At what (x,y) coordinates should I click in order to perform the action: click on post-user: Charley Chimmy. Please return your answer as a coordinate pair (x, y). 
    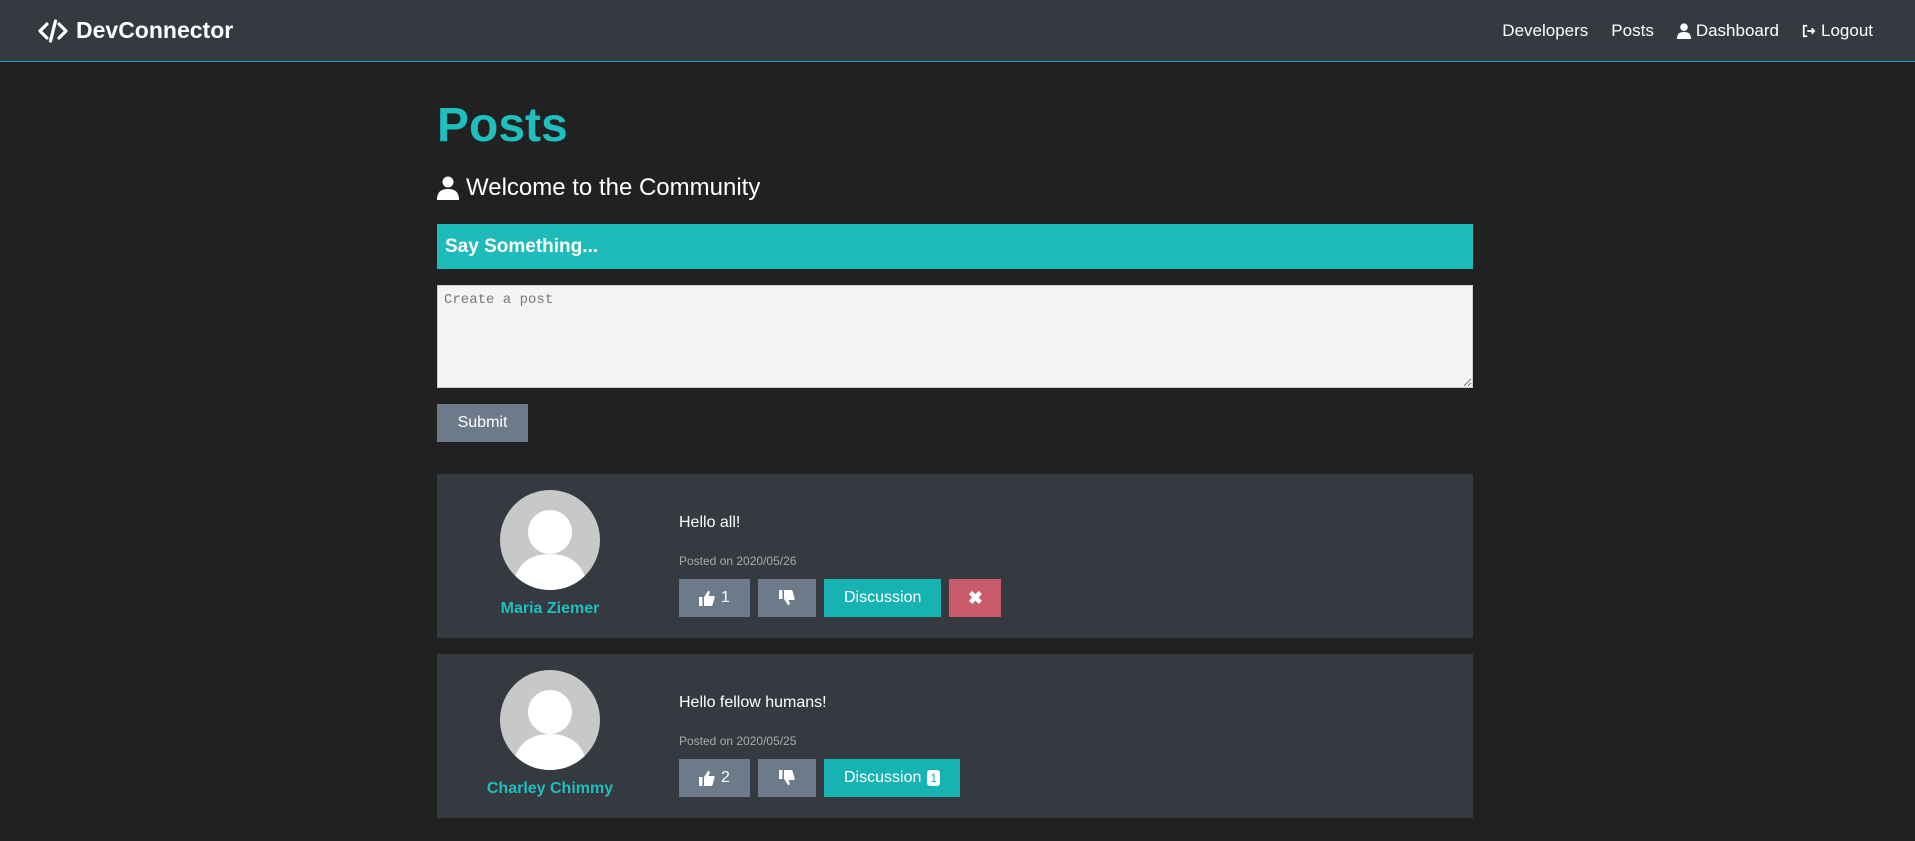
    Looking at the image, I should click on (550, 736).